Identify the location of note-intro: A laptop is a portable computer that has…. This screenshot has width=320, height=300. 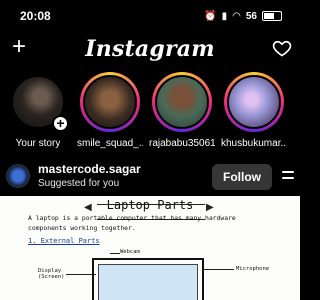
(132, 223).